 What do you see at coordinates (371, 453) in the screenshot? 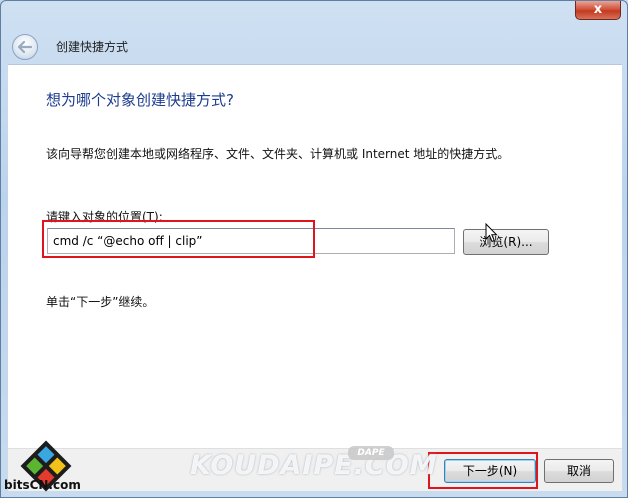
I see `watermark-badge: DAPE` at bounding box center [371, 453].